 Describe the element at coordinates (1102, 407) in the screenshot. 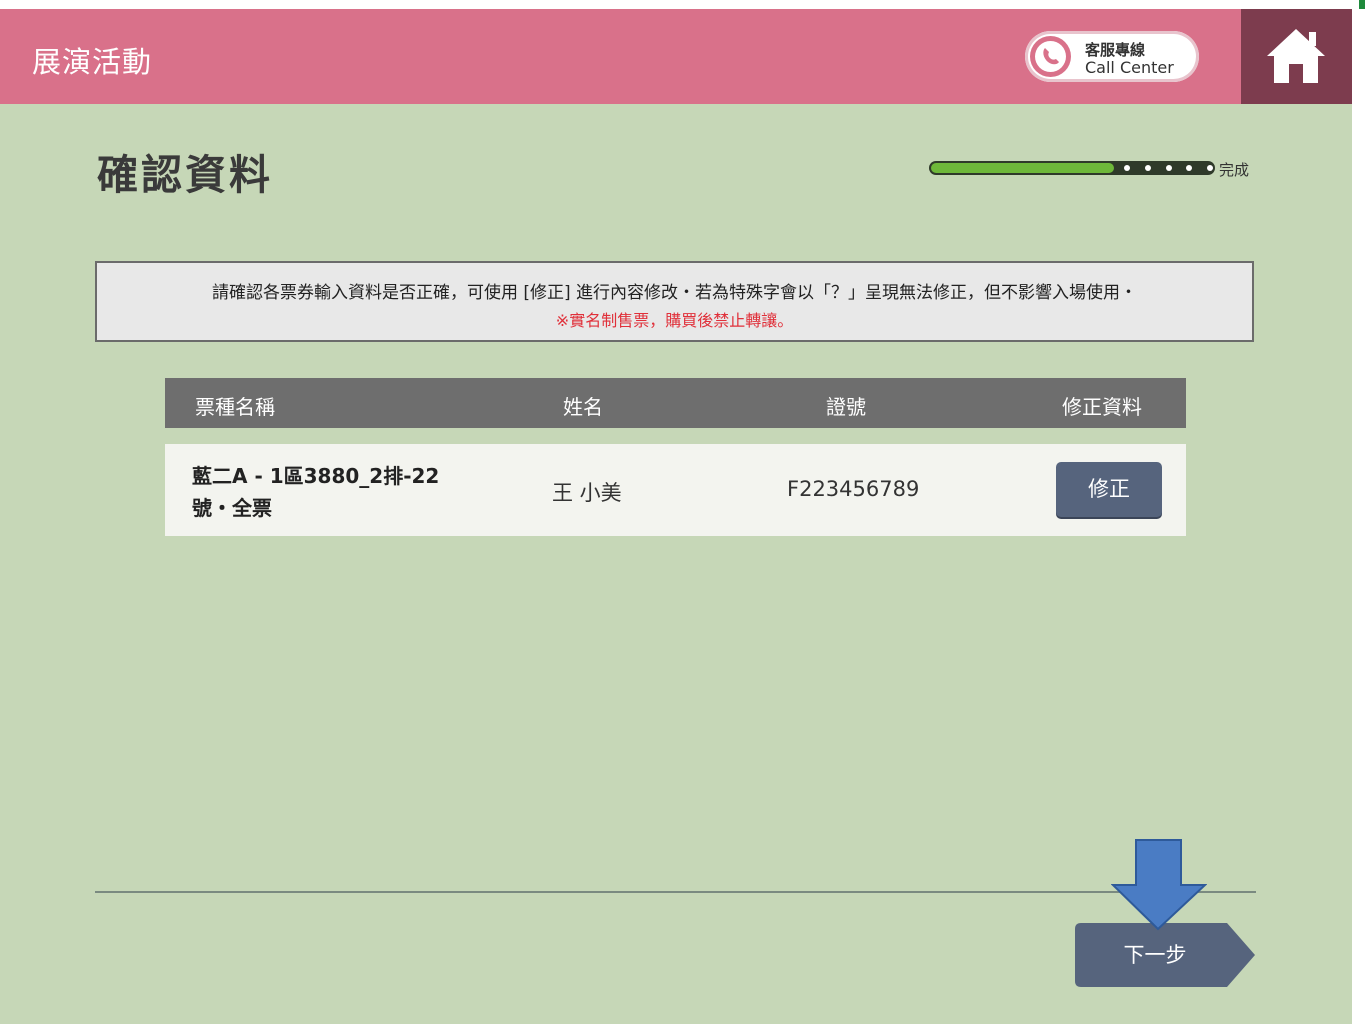

I see `column-edit: 修正資料` at that location.